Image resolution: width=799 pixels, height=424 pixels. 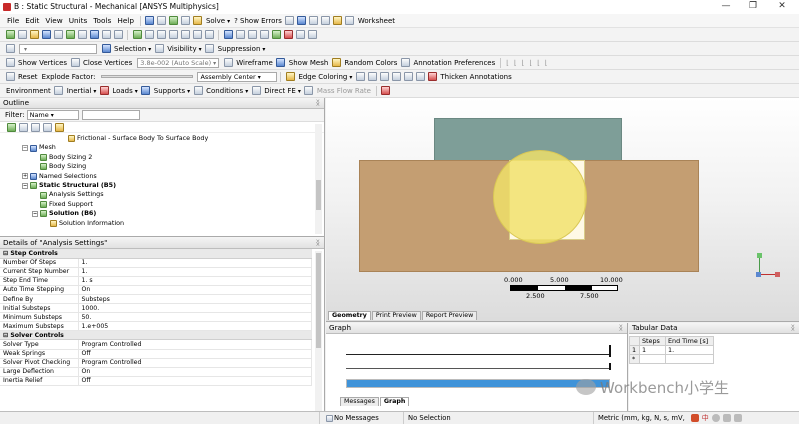 I want to click on copy-icon, so click(x=162, y=20).